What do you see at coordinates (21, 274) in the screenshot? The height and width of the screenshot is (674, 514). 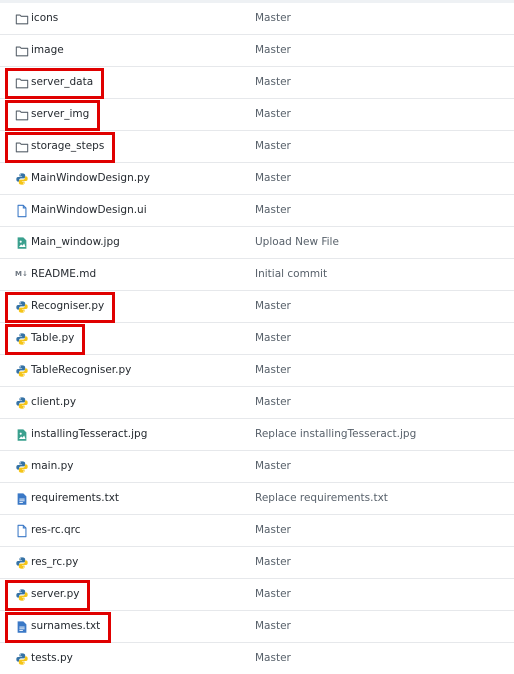 I see `markdown-icon: M↓` at bounding box center [21, 274].